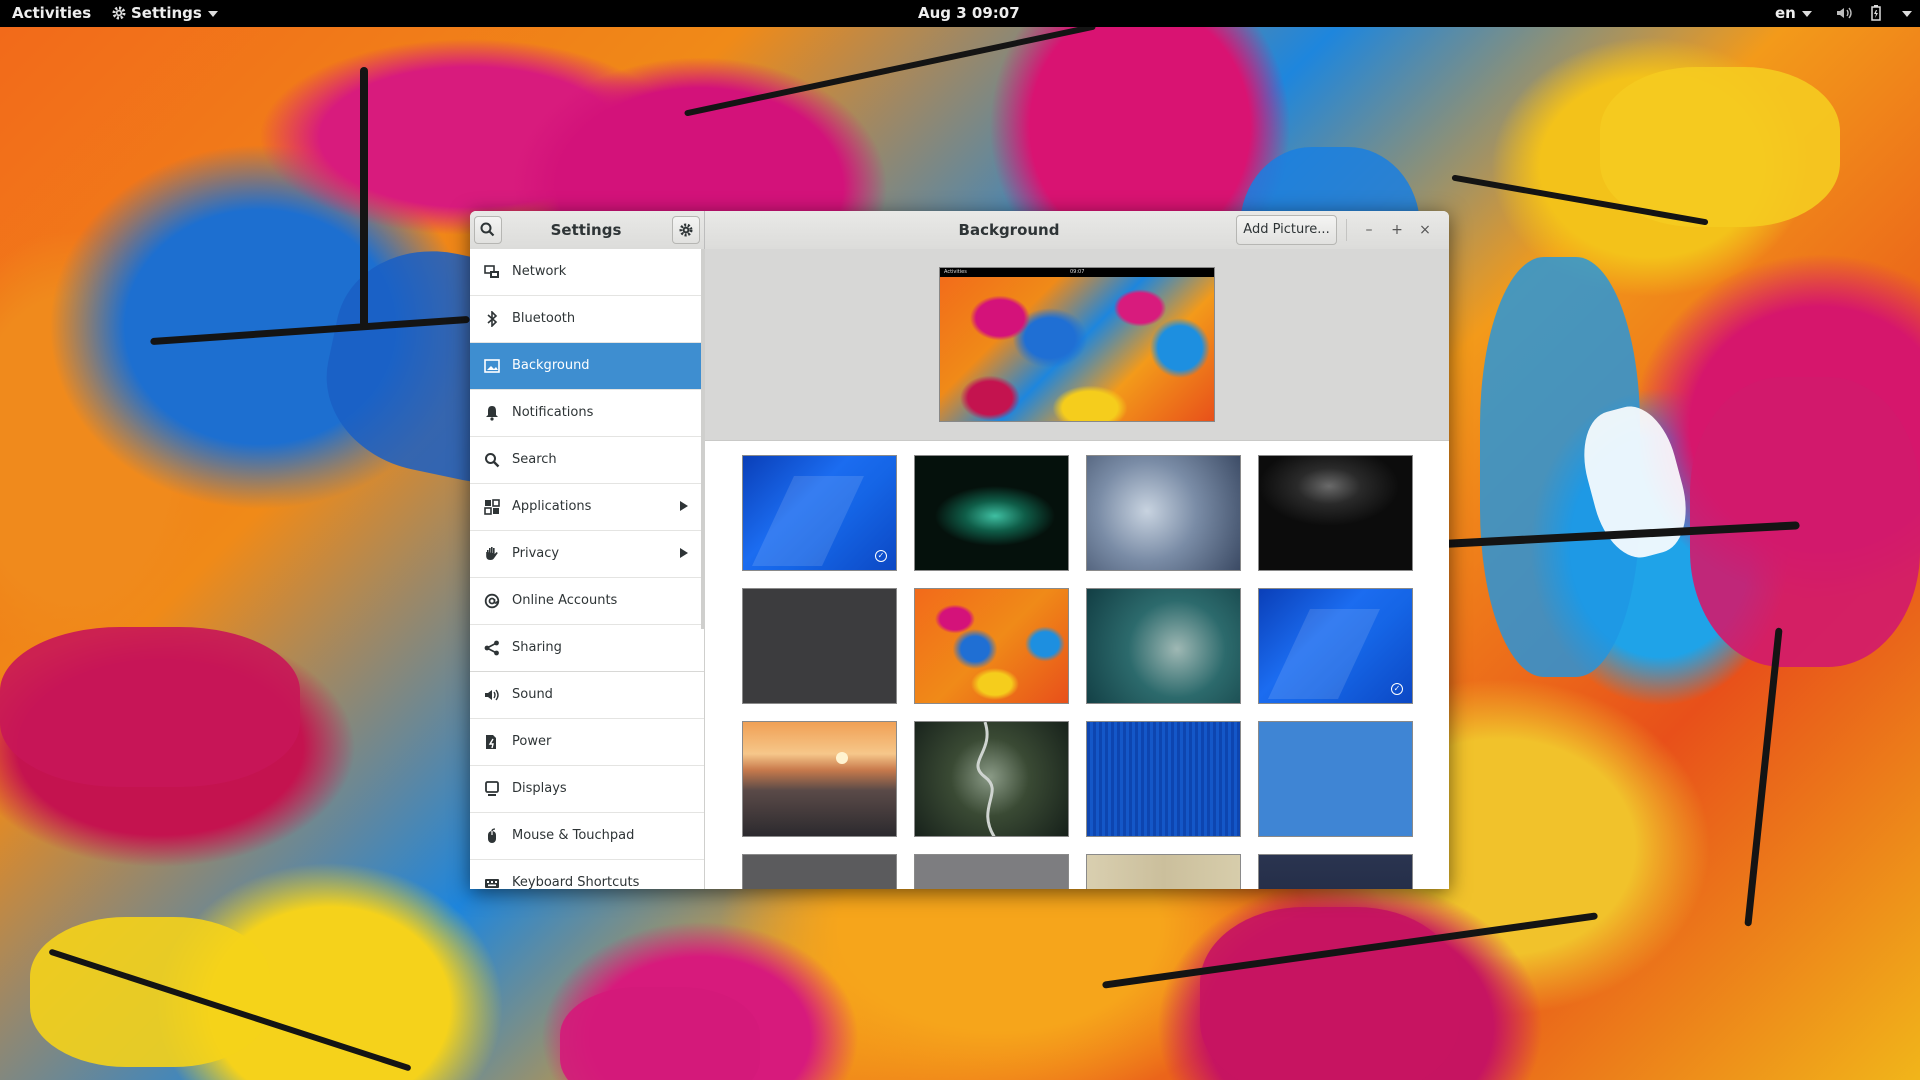 The image size is (1920, 1080). Describe the element at coordinates (587, 554) in the screenshot. I see `sidebar-item-privacy: Privacy` at that location.